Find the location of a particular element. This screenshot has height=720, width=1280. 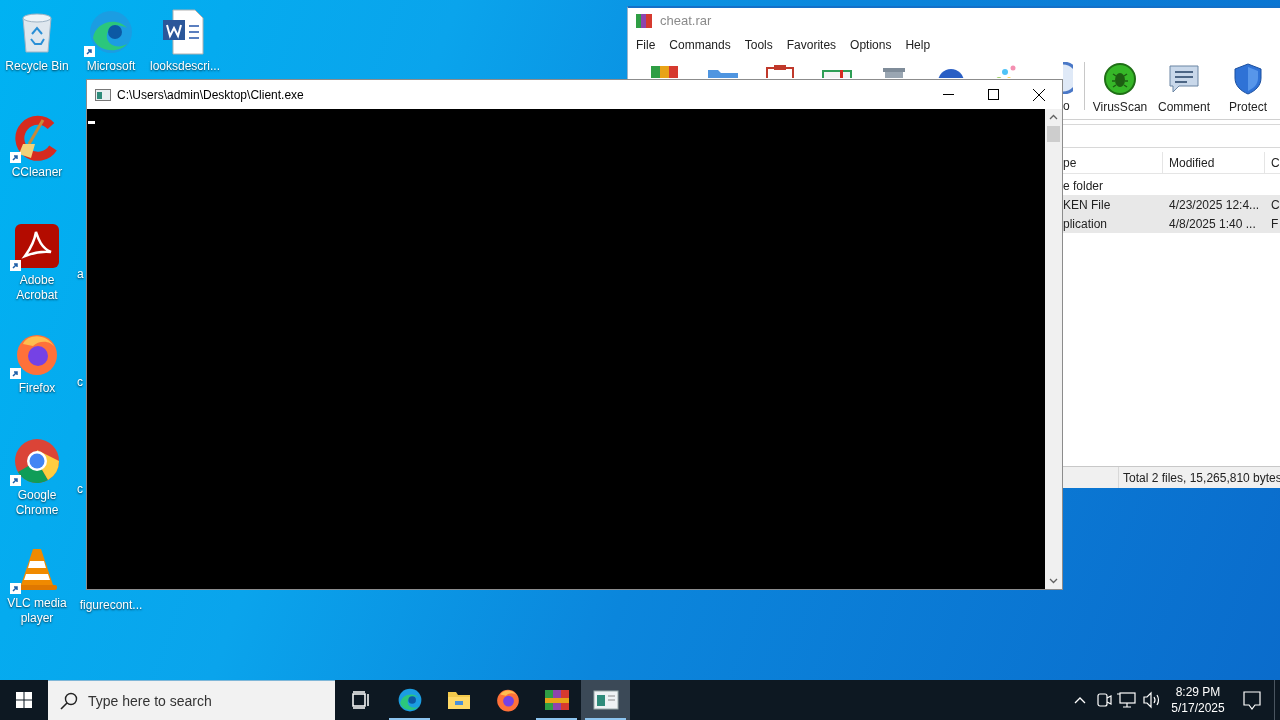

file-row: KEN File 4/23/2025 12:4... C is located at coordinates (1171, 204).